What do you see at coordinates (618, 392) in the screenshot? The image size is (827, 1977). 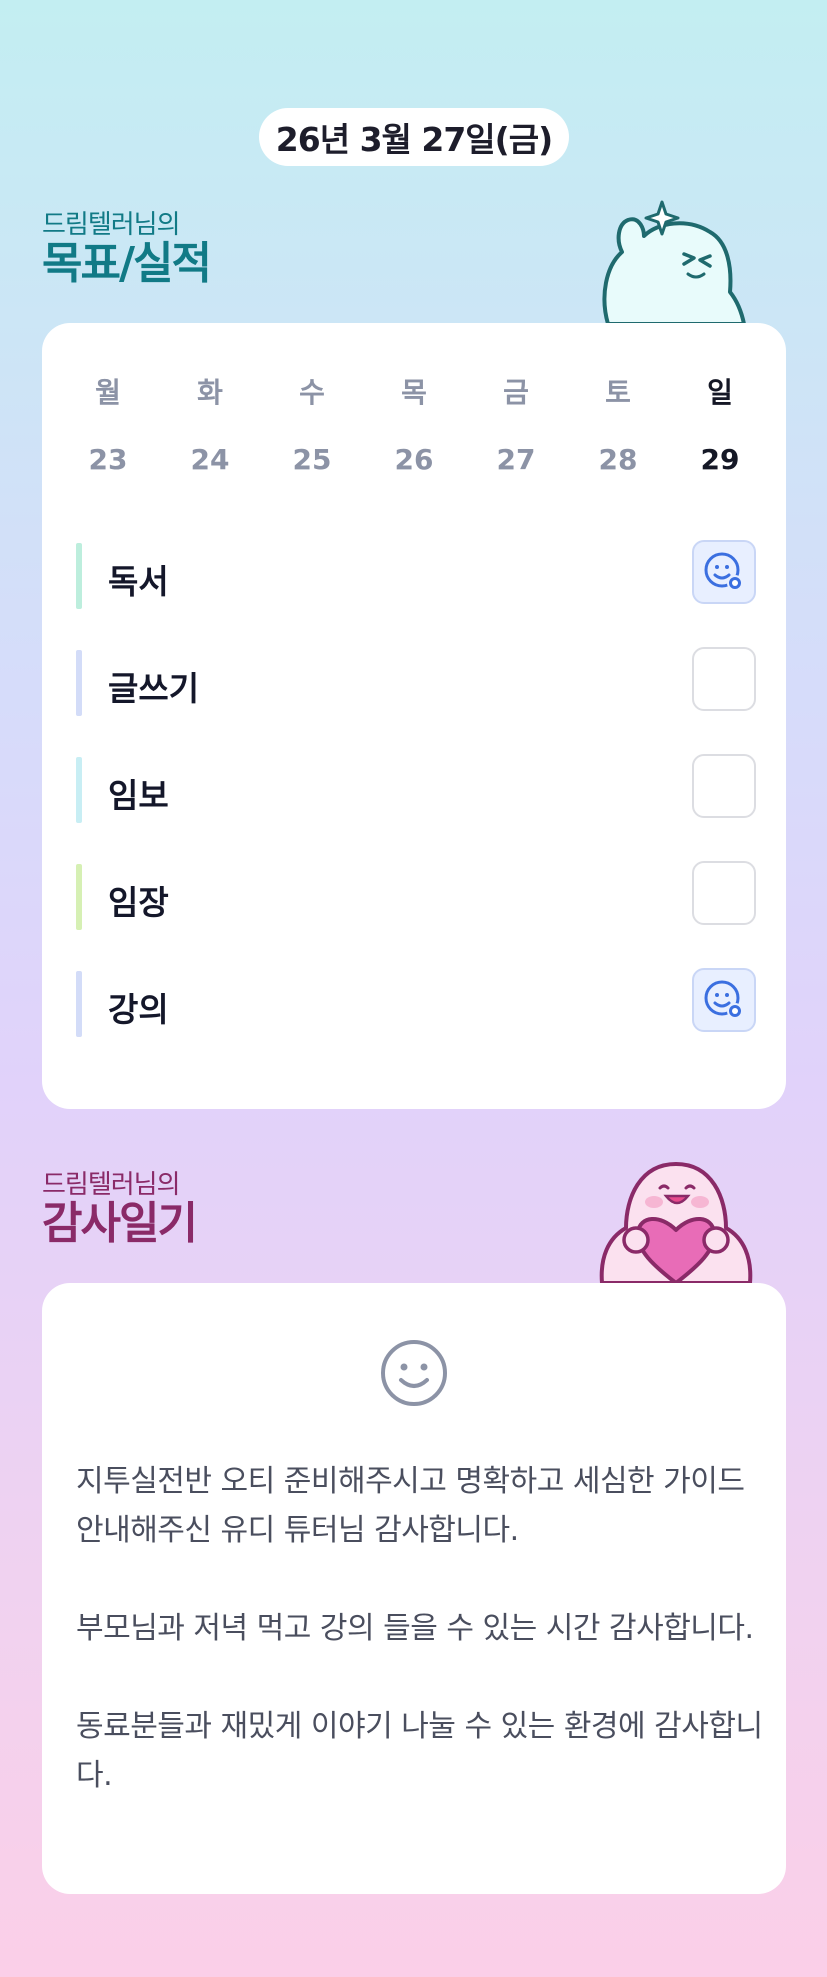 I see `weekday-label: 토` at bounding box center [618, 392].